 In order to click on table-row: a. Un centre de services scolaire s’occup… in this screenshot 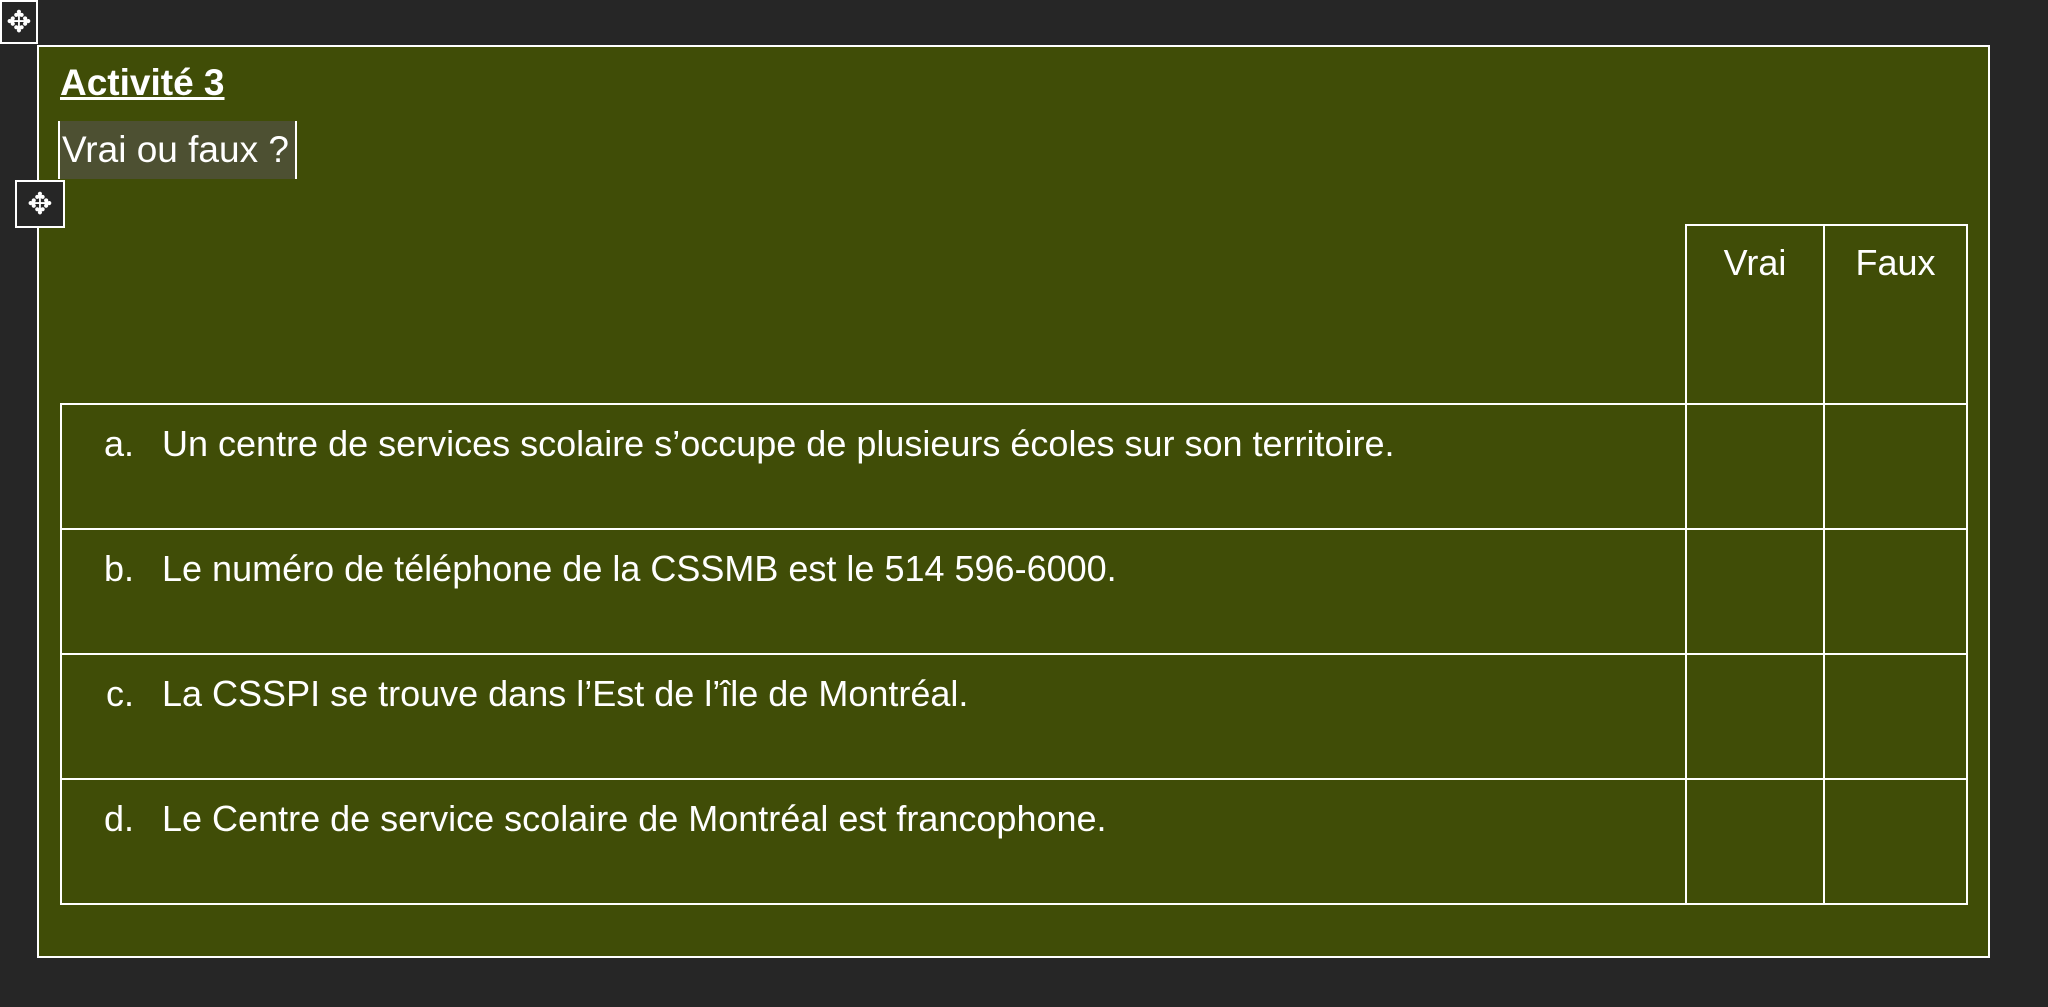, I will do `click(1014, 466)`.